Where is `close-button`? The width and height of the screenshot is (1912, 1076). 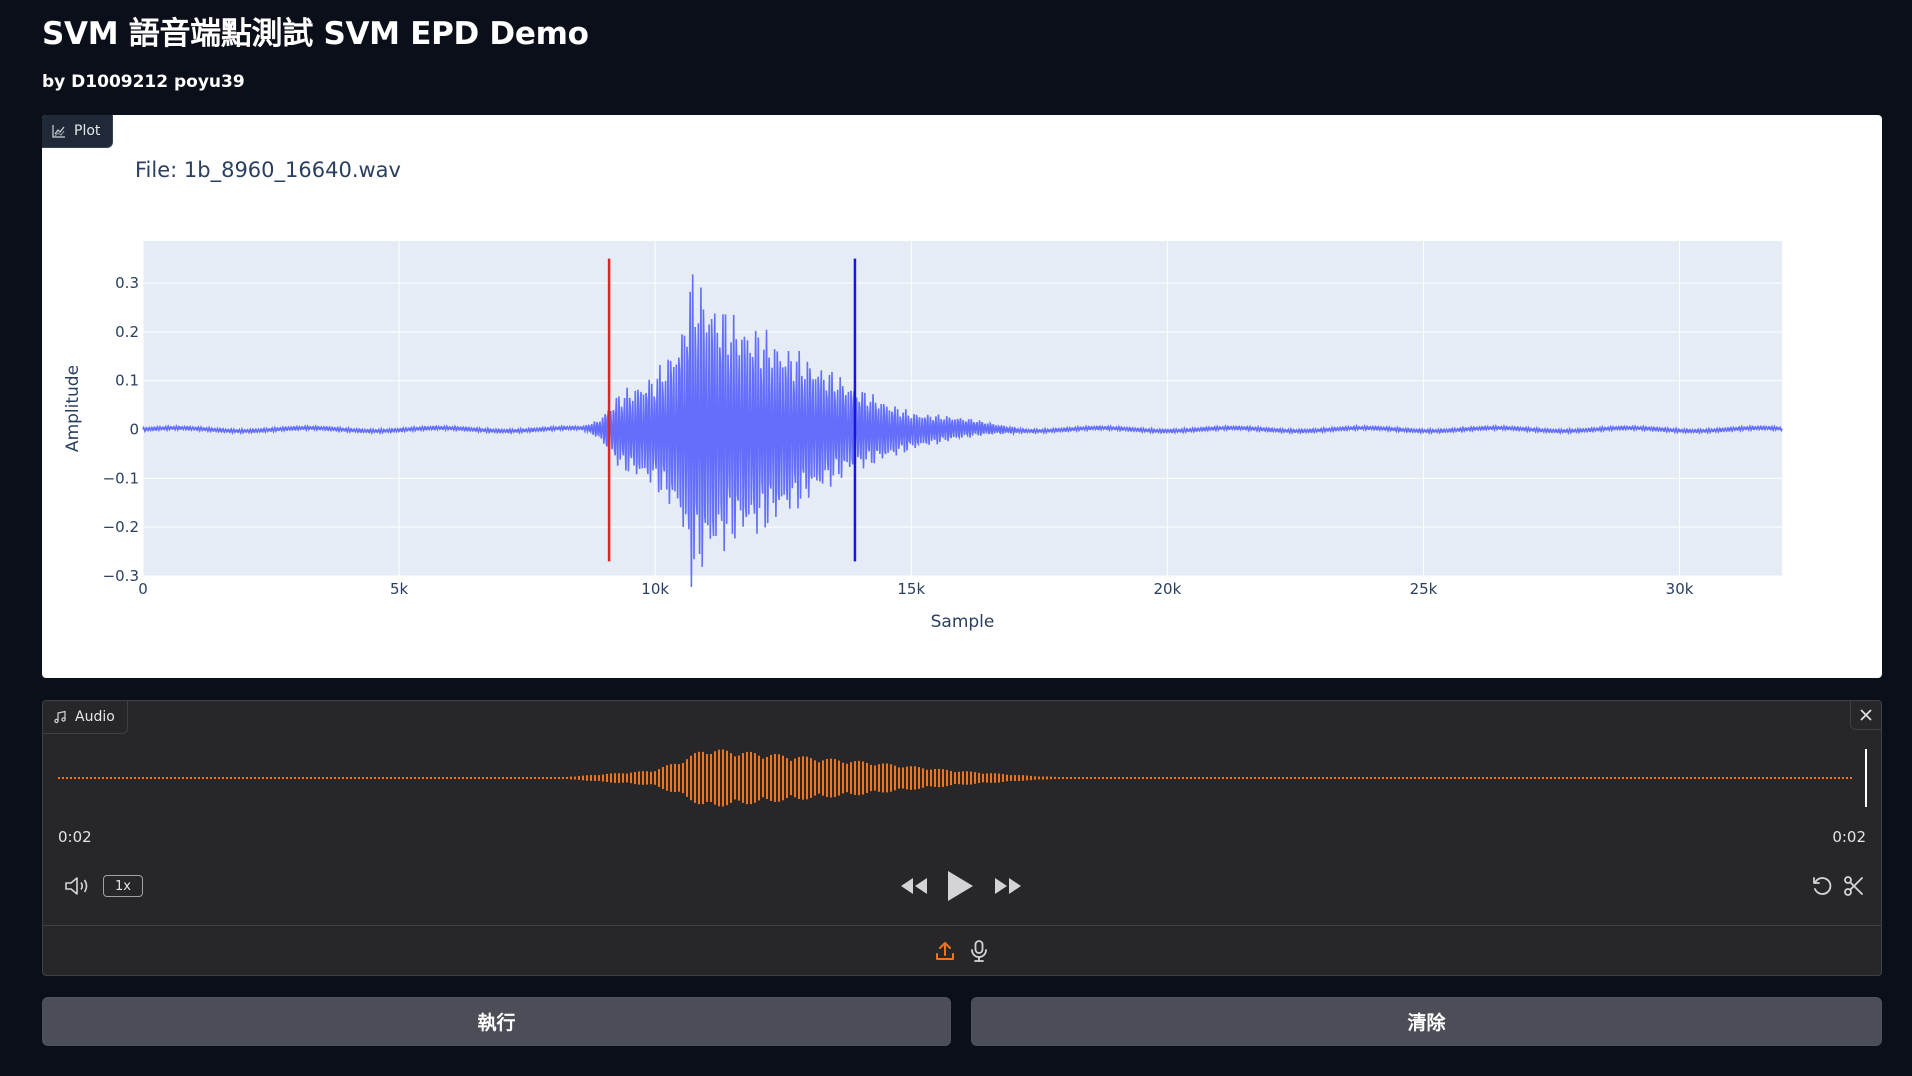 close-button is located at coordinates (1865, 715).